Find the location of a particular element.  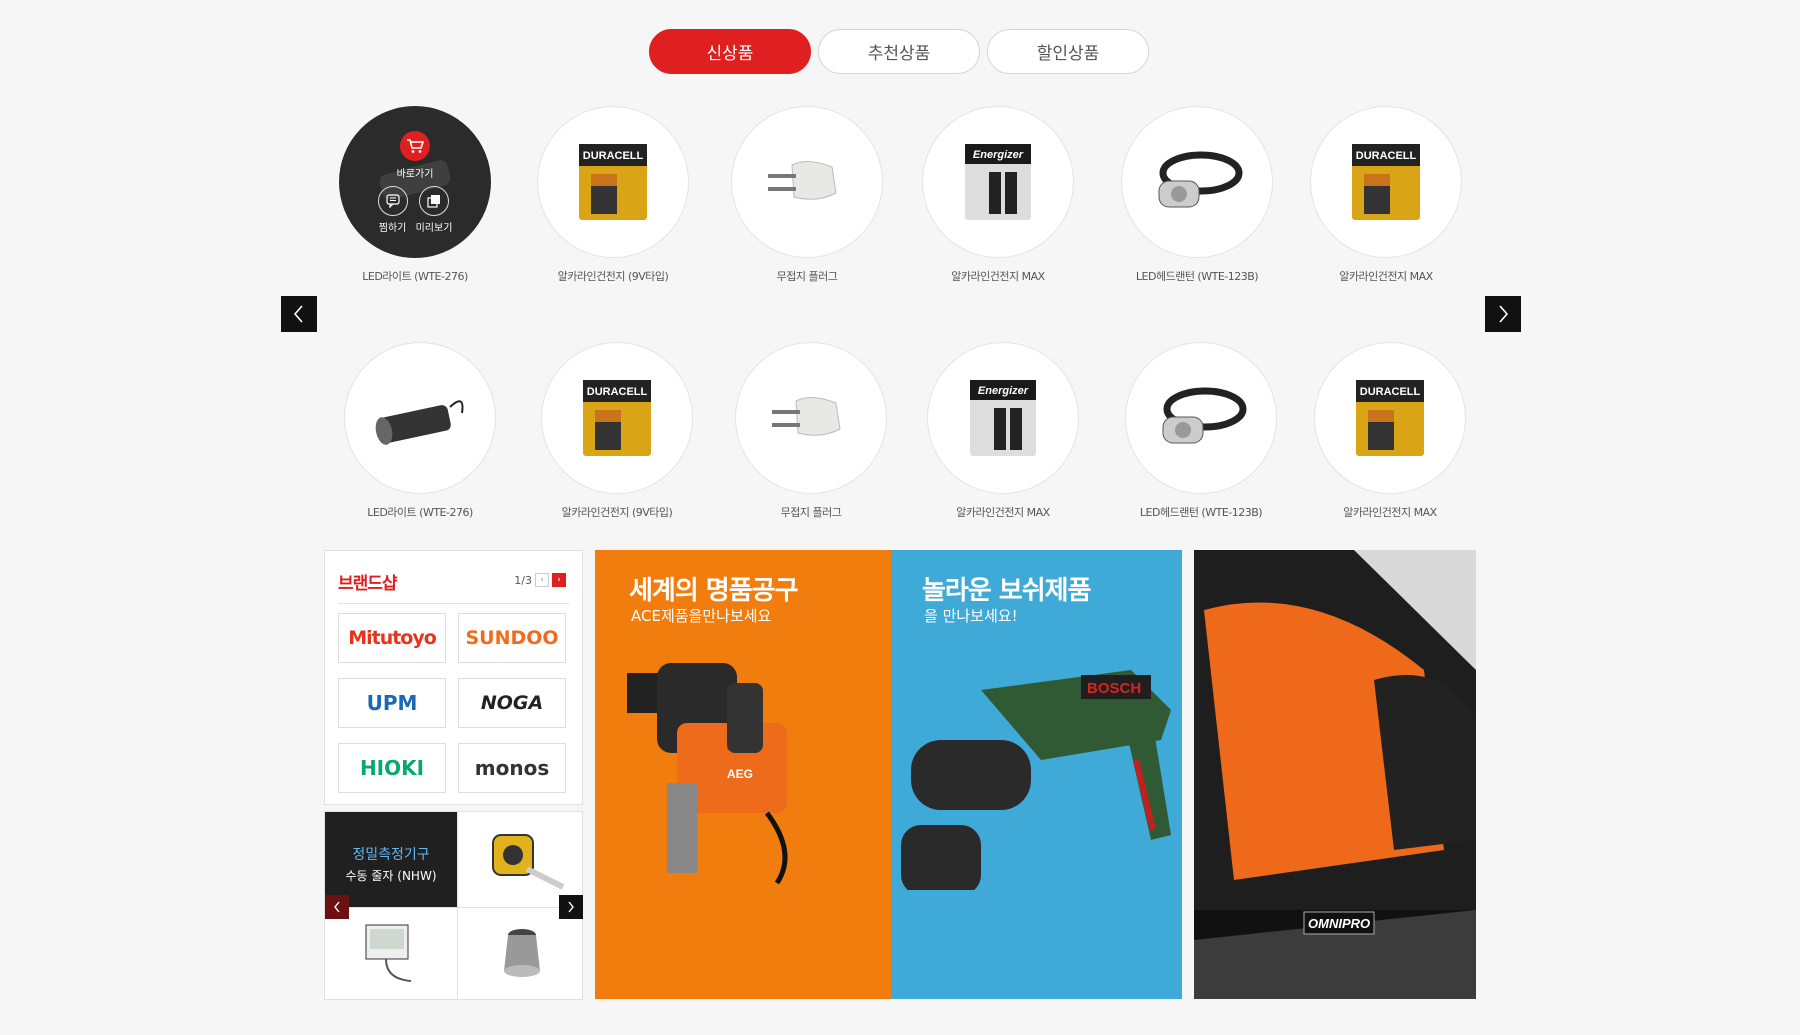

banner-subtitle: ACE제품을만나보세요 is located at coordinates (701, 616).